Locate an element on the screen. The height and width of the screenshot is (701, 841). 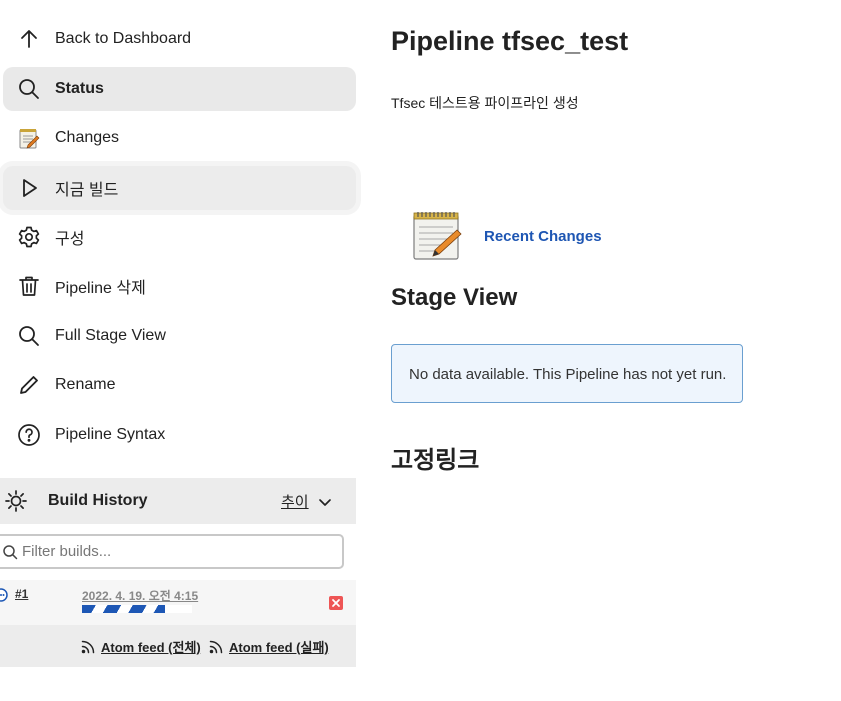
sidebar-item-label: Pipeline Syntax is located at coordinates (110, 434).